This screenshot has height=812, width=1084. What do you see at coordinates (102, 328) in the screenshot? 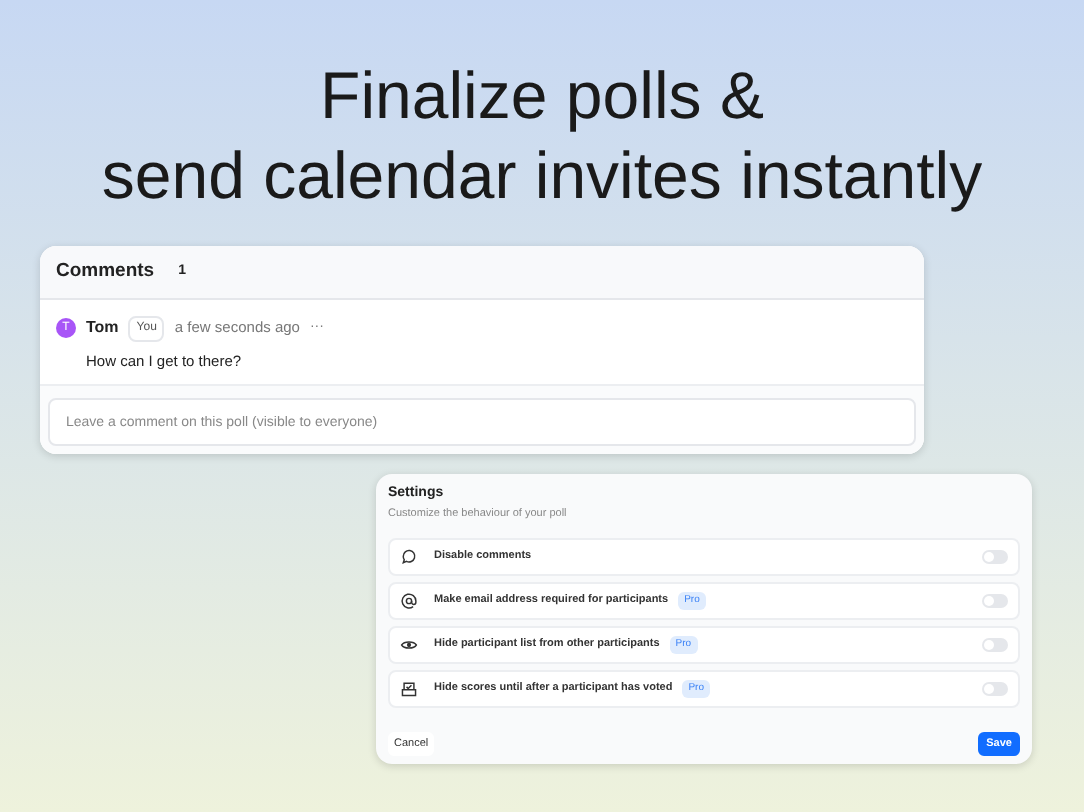
I see `author-name: Tom` at bounding box center [102, 328].